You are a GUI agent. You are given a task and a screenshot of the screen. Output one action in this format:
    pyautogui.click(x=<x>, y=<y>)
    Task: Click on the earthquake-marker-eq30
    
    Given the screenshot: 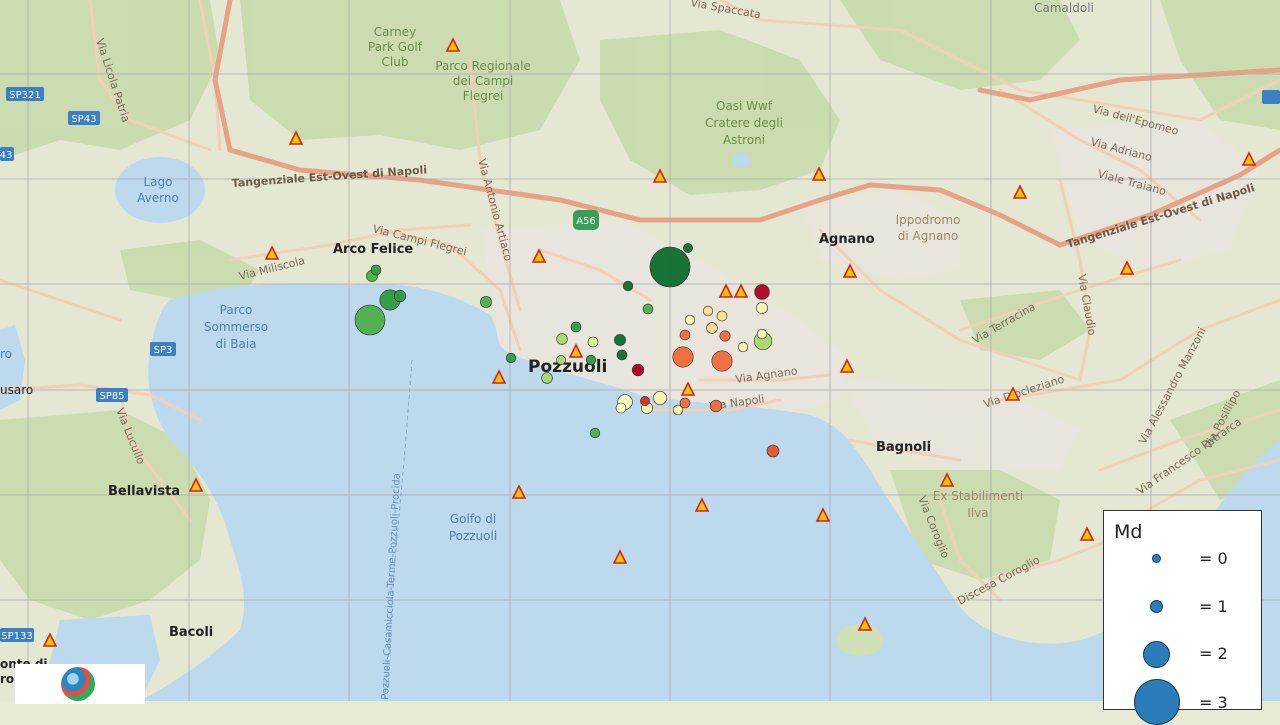 What is the action you would take?
    pyautogui.click(x=685, y=335)
    